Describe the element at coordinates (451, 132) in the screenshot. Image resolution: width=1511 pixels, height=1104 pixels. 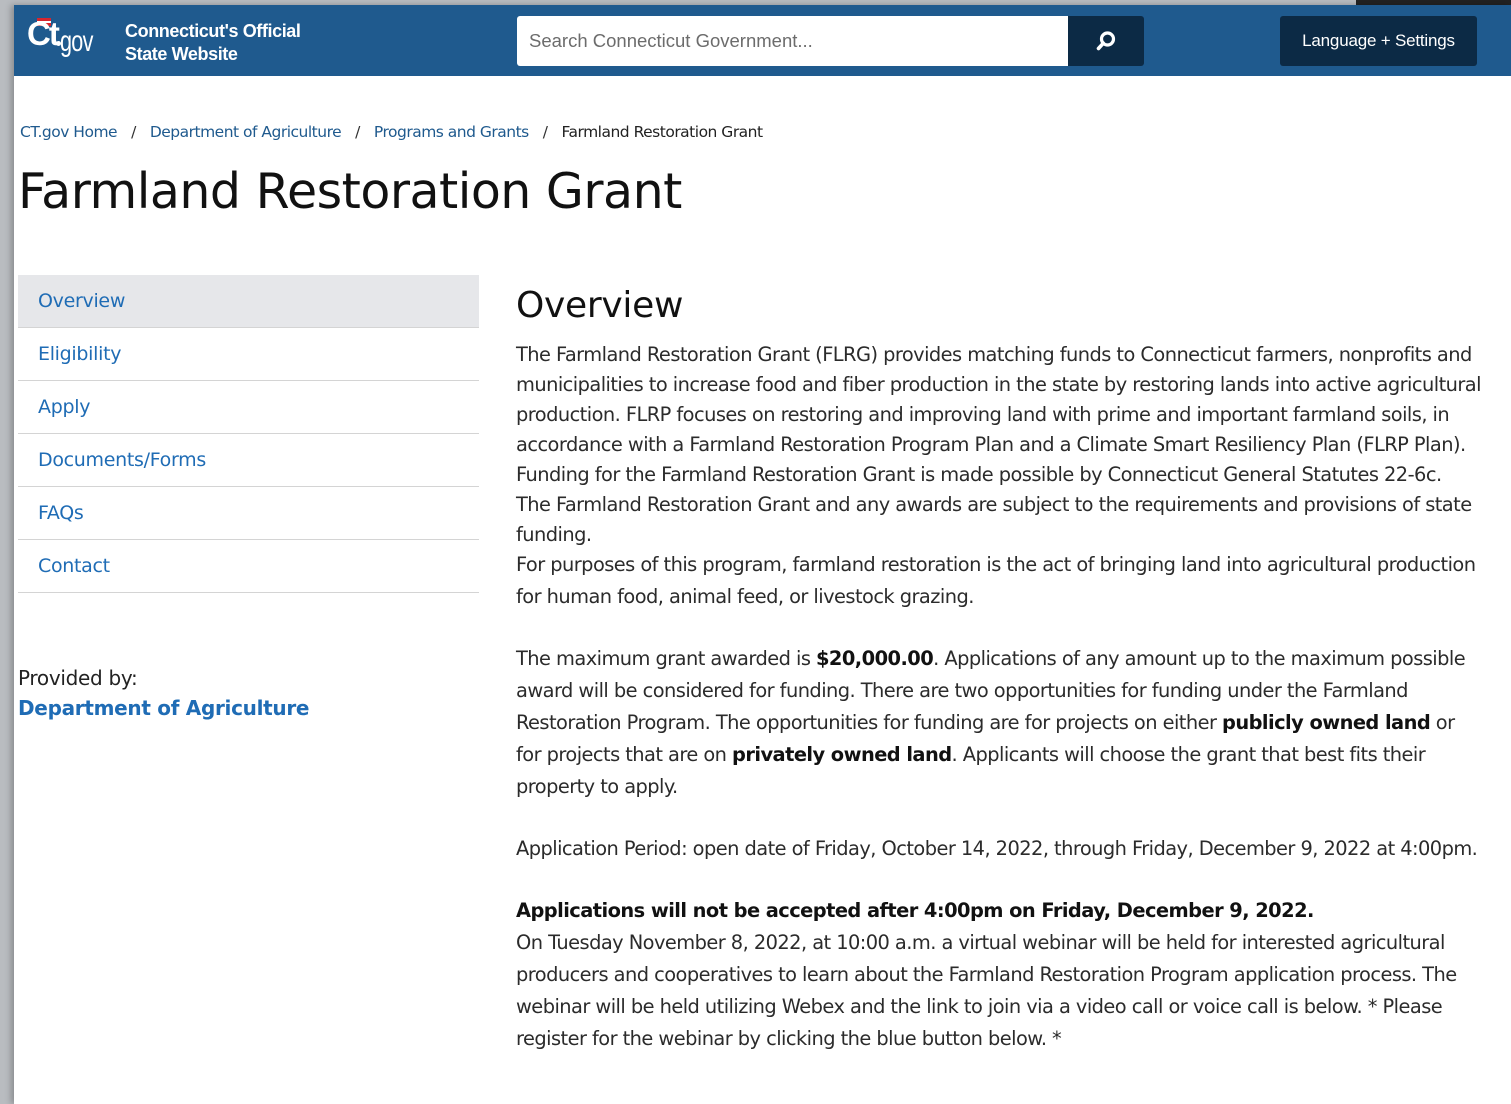
I see `breadcrumb-programs: Programs and Grants` at that location.